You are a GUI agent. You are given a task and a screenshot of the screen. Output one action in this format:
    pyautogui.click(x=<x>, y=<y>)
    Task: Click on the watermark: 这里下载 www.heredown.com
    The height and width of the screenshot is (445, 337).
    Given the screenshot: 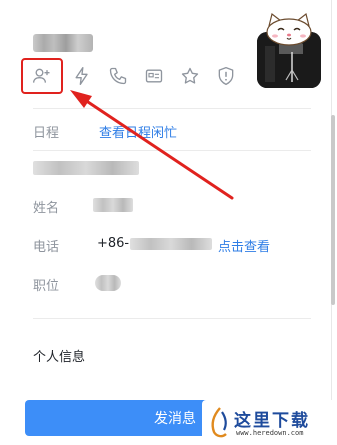 What is the action you would take?
    pyautogui.click(x=268, y=422)
    